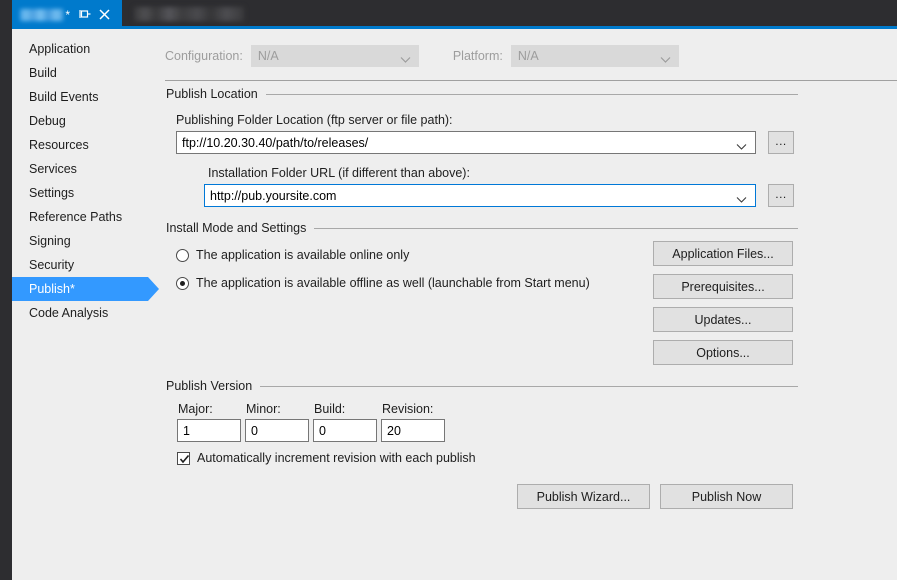 The width and height of the screenshot is (897, 580). What do you see at coordinates (303, 255) in the screenshot?
I see `radio-online-label: The application is available online only` at bounding box center [303, 255].